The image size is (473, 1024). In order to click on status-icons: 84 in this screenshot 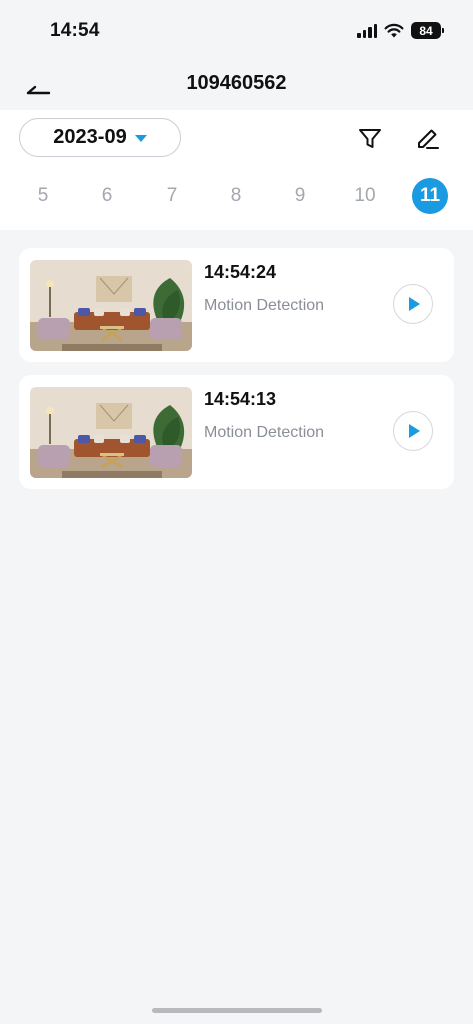, I will do `click(400, 30)`.